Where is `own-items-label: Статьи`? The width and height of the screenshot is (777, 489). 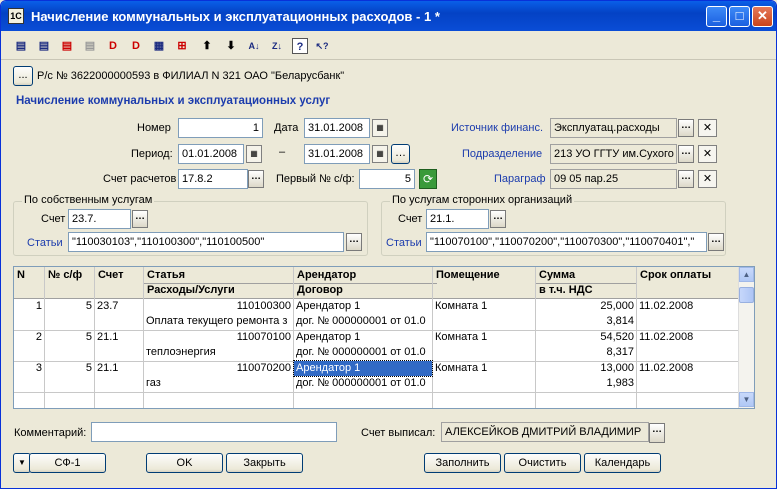
own-items-label: Статьи is located at coordinates (45, 243).